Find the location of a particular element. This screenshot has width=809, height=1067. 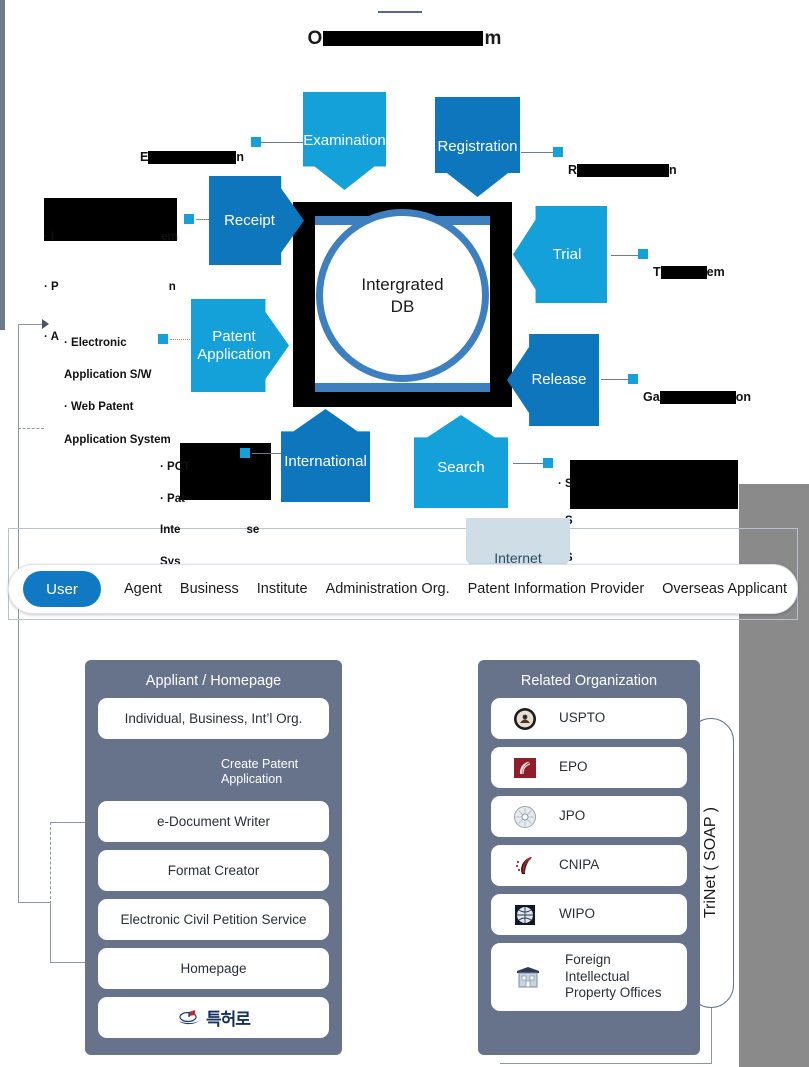

db-bottom-bar is located at coordinates (402, 387).